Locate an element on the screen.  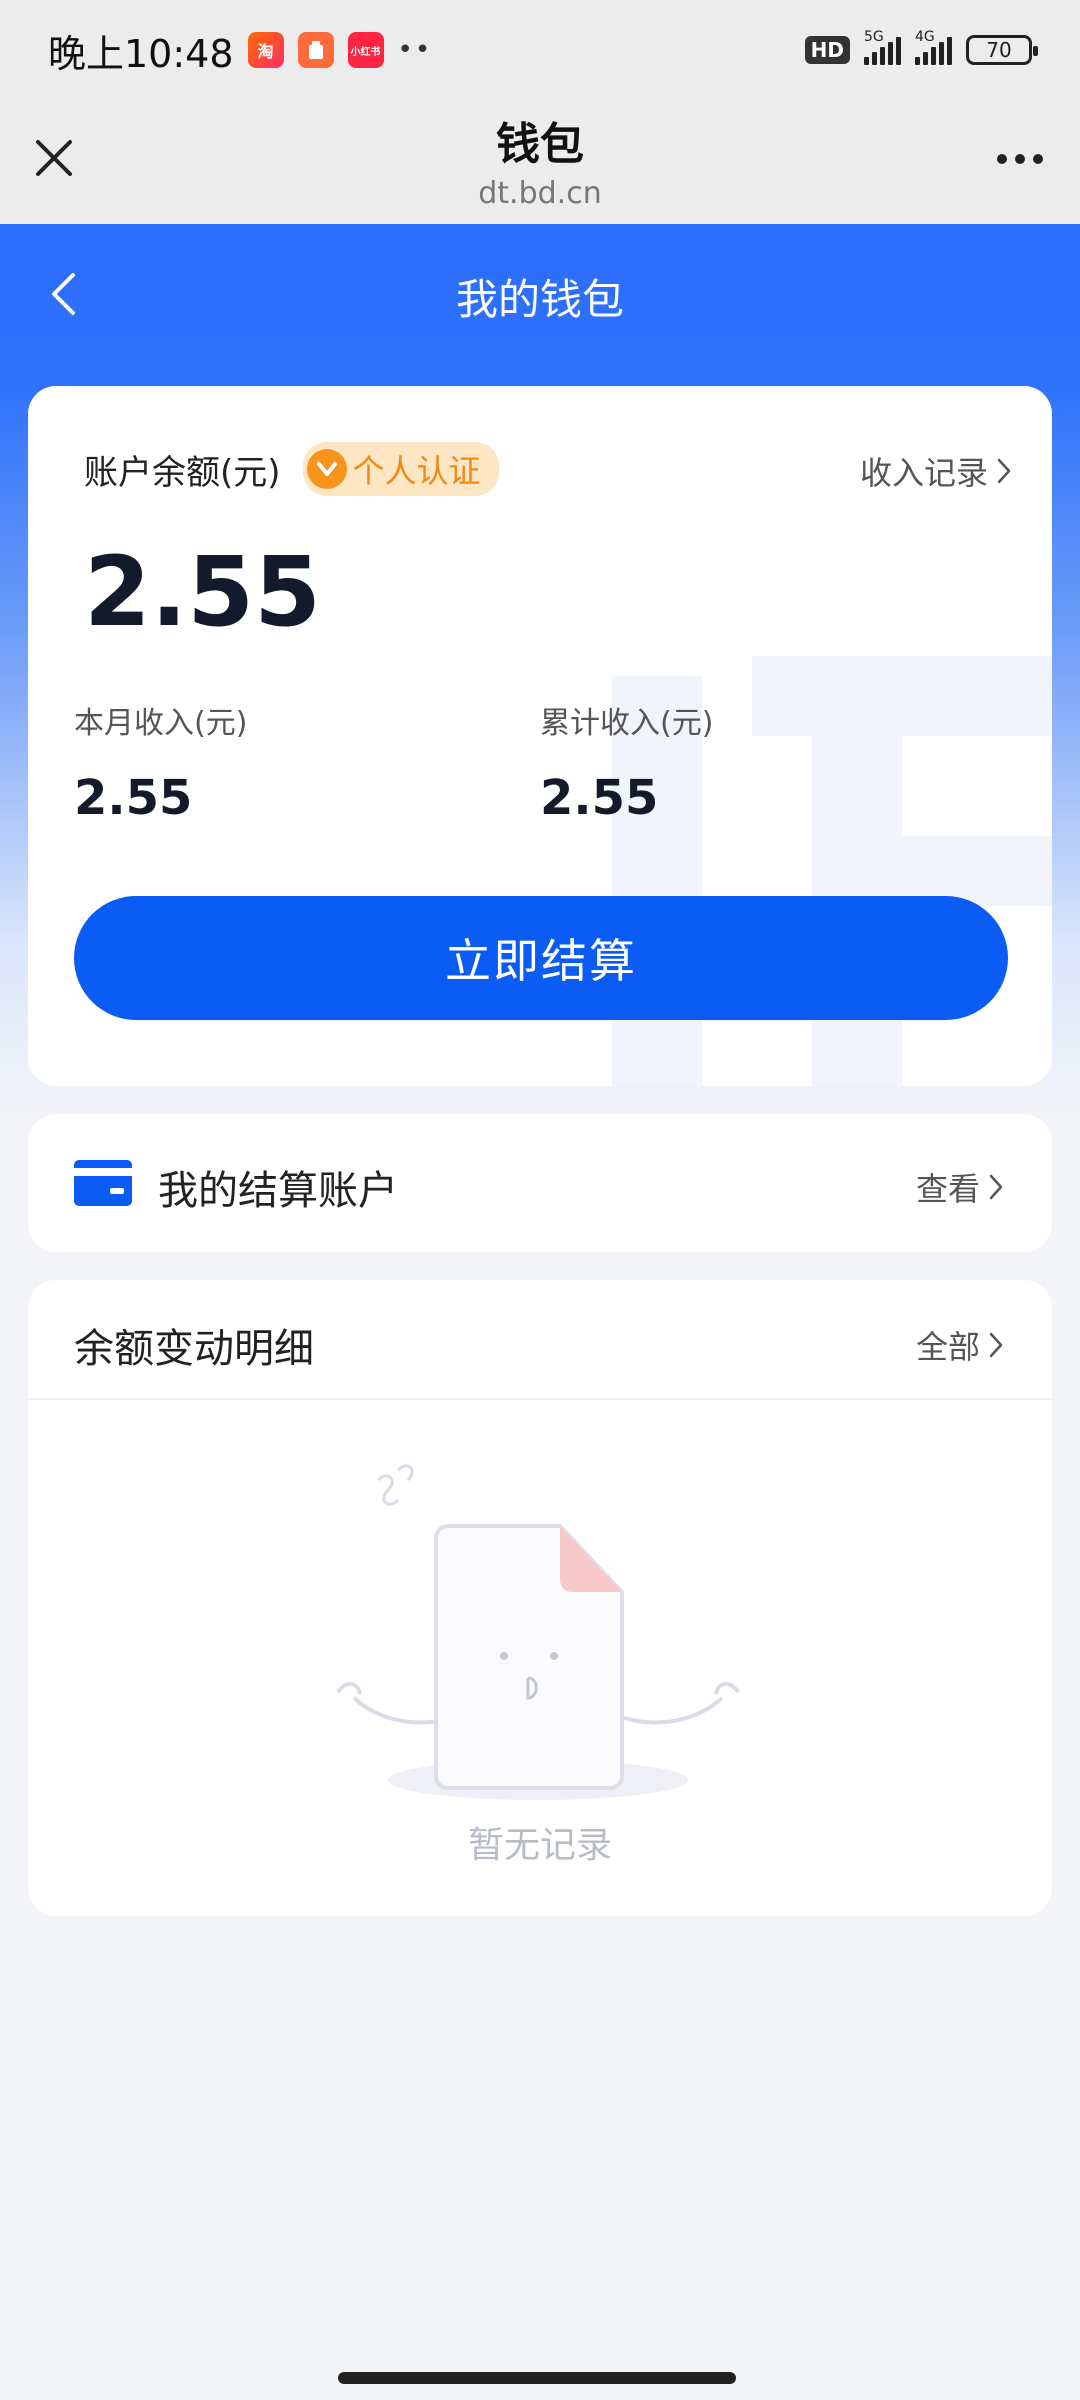
status-right: HD 5G 4G 70 is located at coordinates (921, 47).